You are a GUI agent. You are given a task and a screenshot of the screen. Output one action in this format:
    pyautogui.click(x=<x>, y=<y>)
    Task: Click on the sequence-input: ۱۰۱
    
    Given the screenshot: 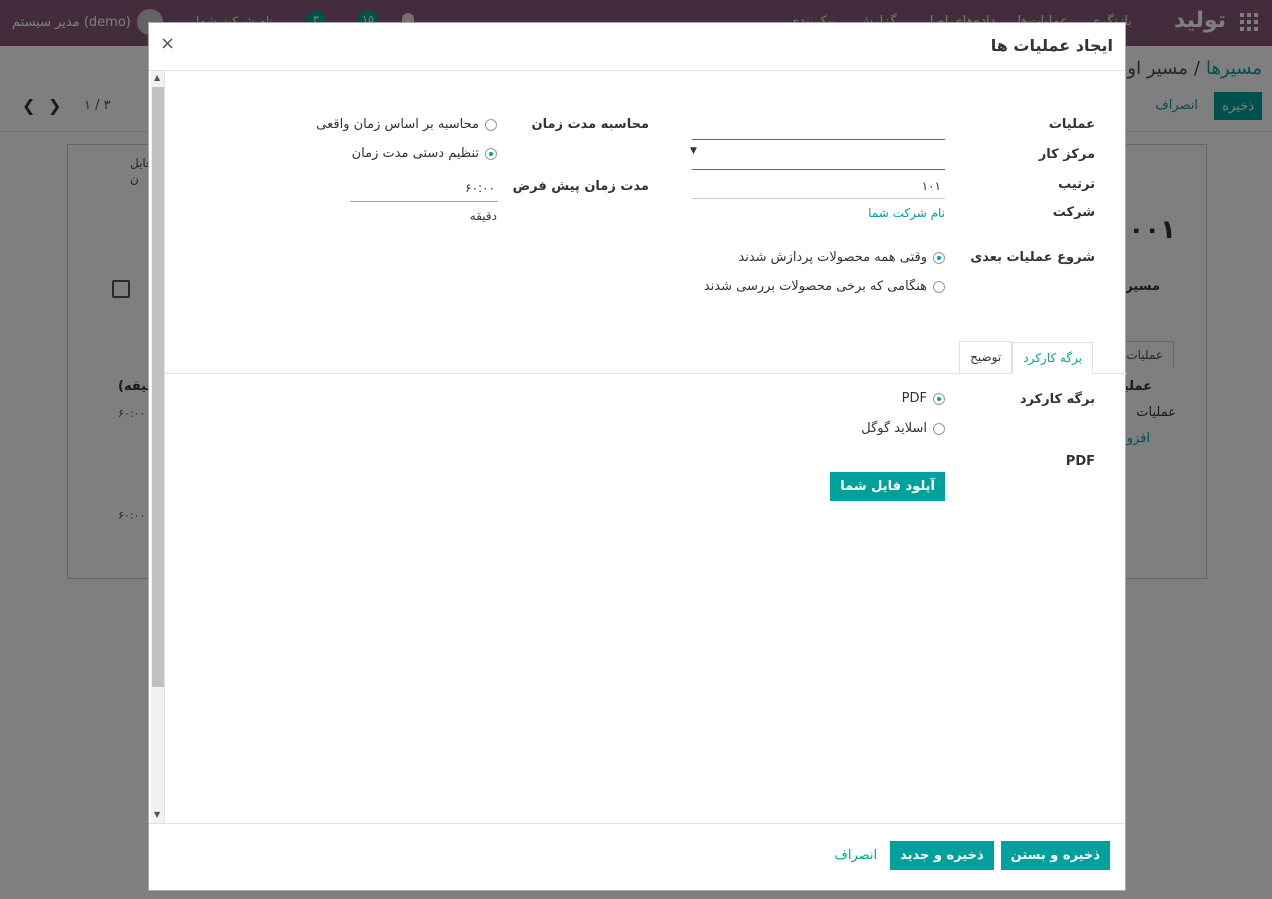 What is the action you would take?
    pyautogui.click(x=931, y=186)
    